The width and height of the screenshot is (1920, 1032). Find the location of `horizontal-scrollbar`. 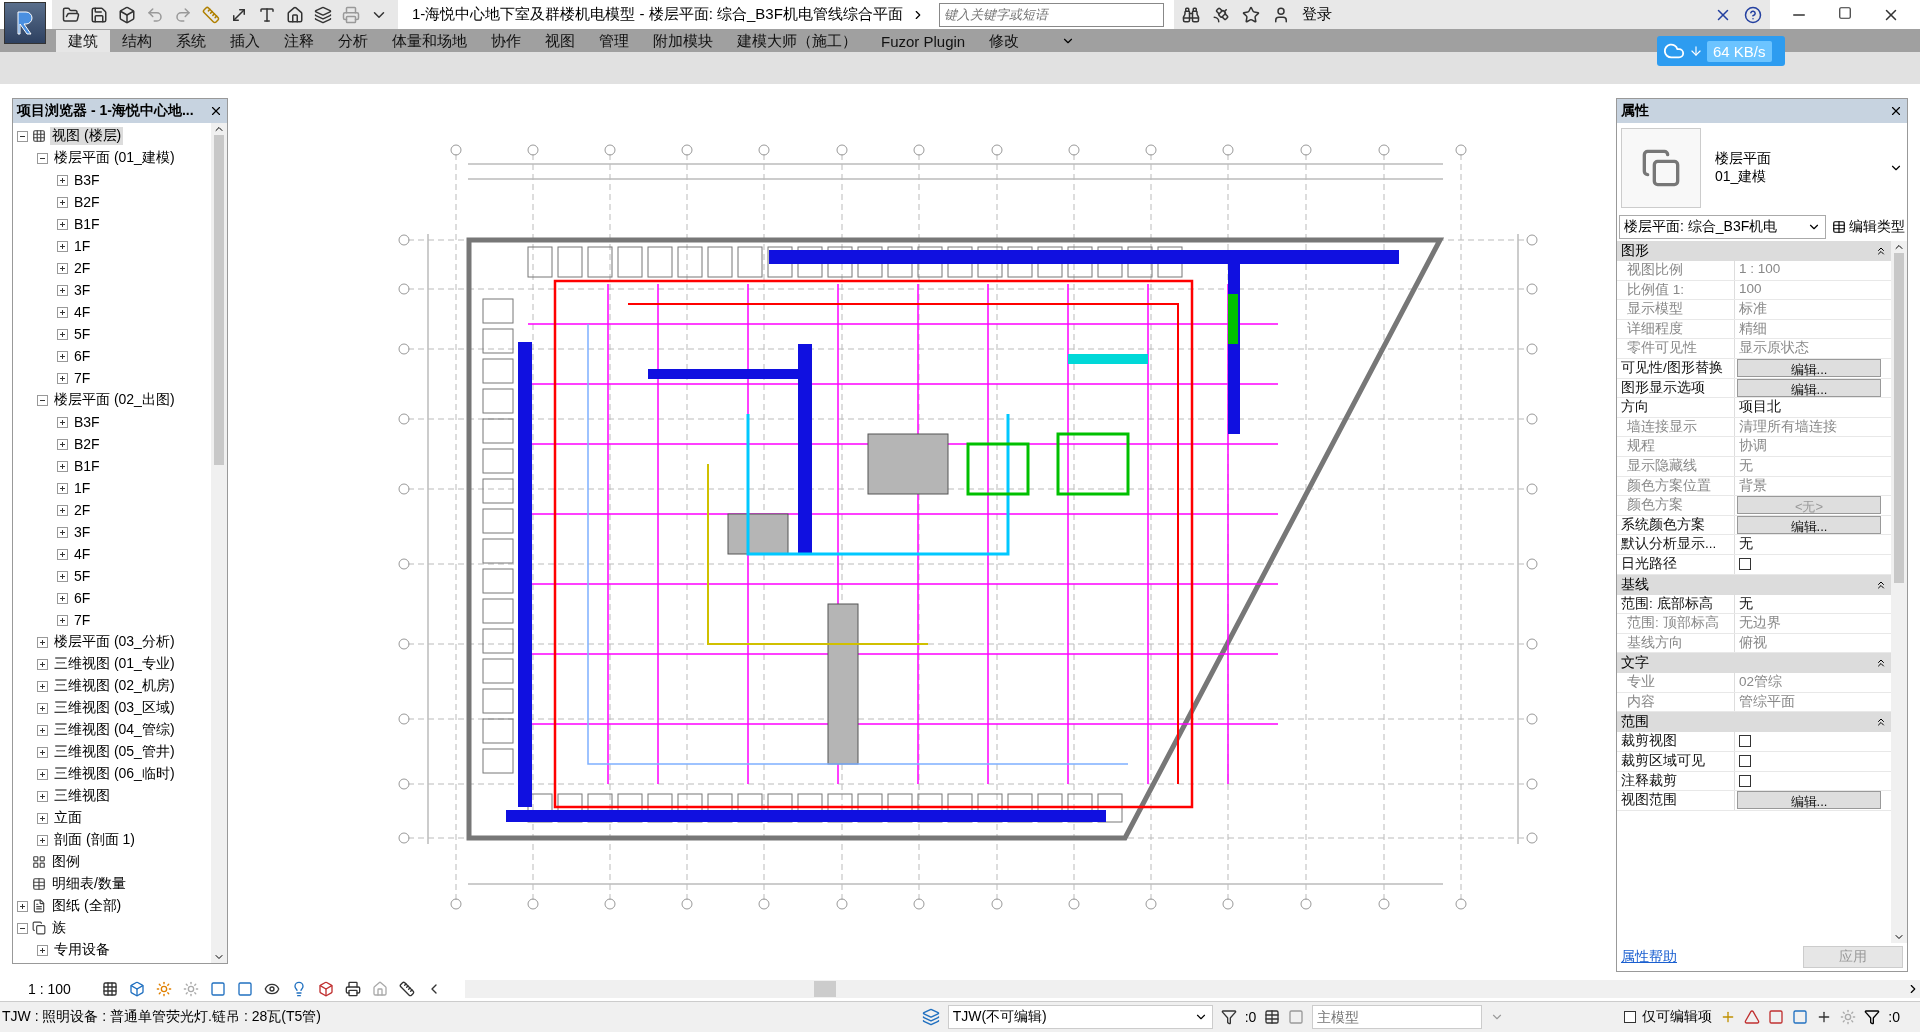

horizontal-scrollbar is located at coordinates (1192, 989).